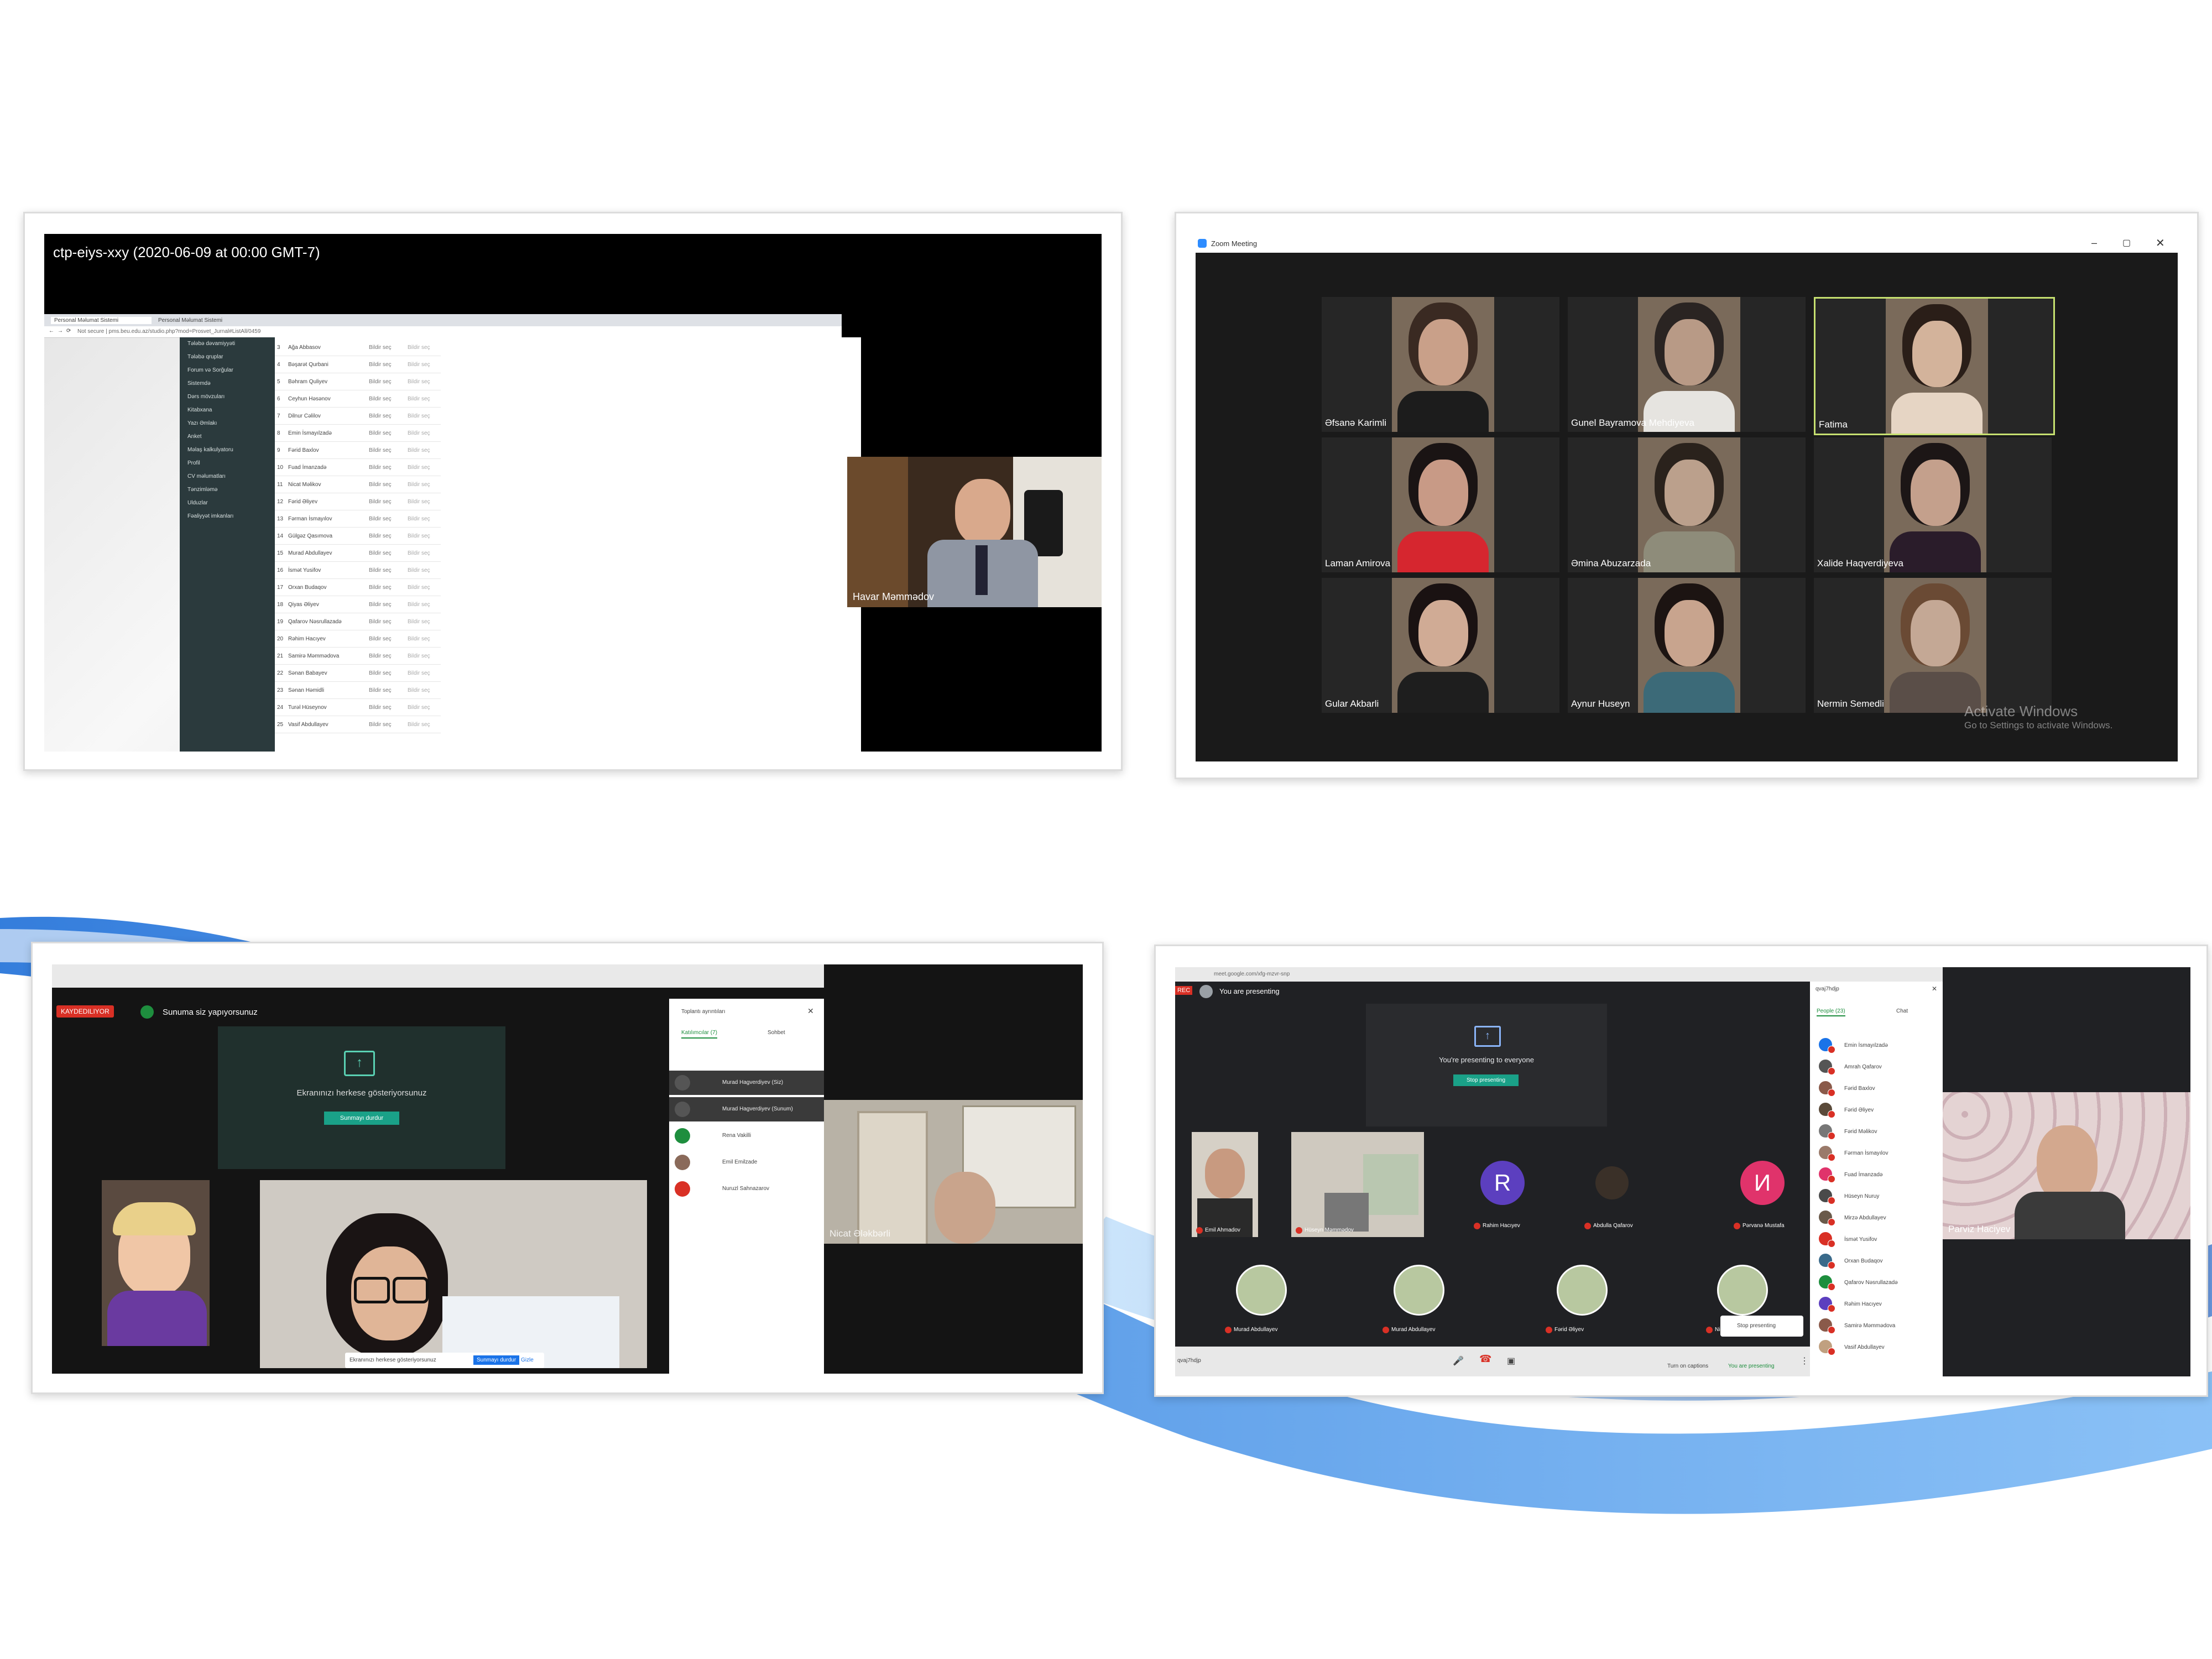 The width and height of the screenshot is (2212, 1659). I want to click on participant-list-item: Murad Hagverdiyev (Sunum), so click(746, 1109).